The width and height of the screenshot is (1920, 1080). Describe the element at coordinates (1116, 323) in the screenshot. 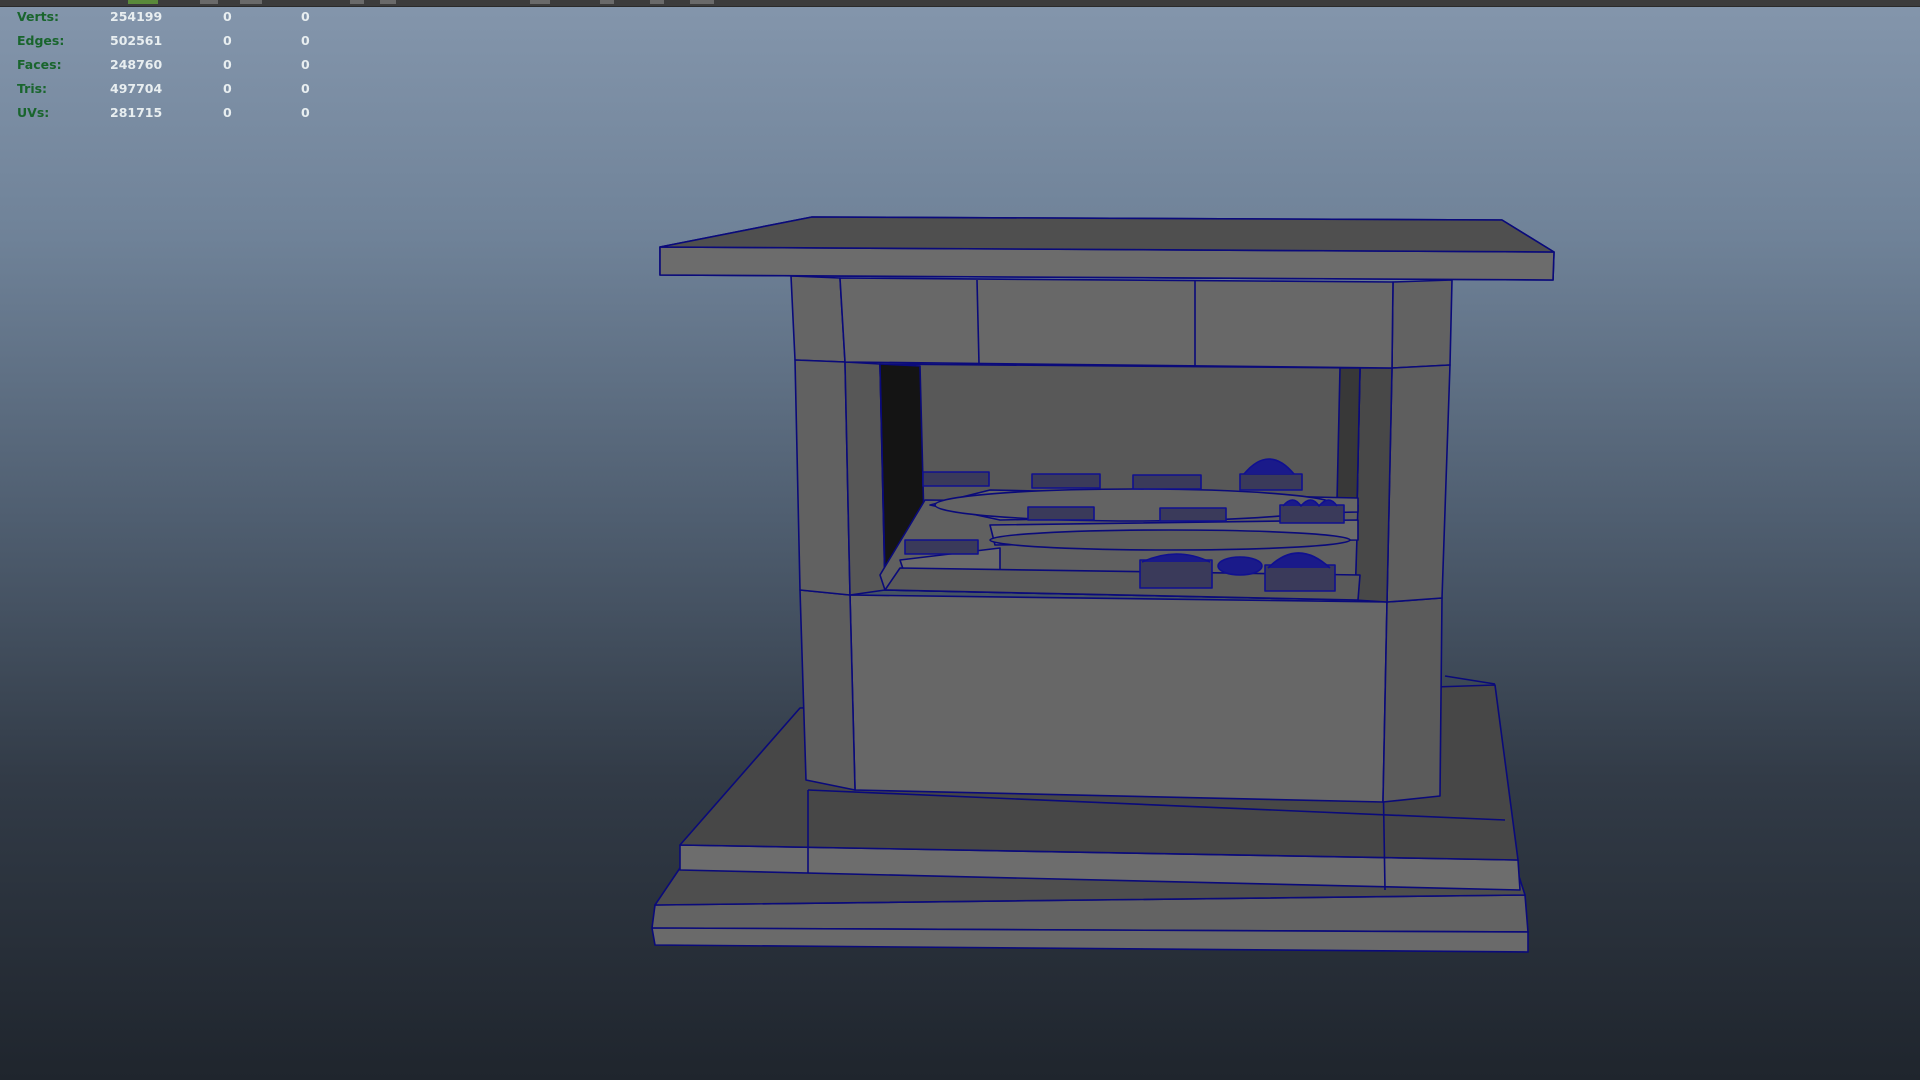

I see `header-band` at that location.